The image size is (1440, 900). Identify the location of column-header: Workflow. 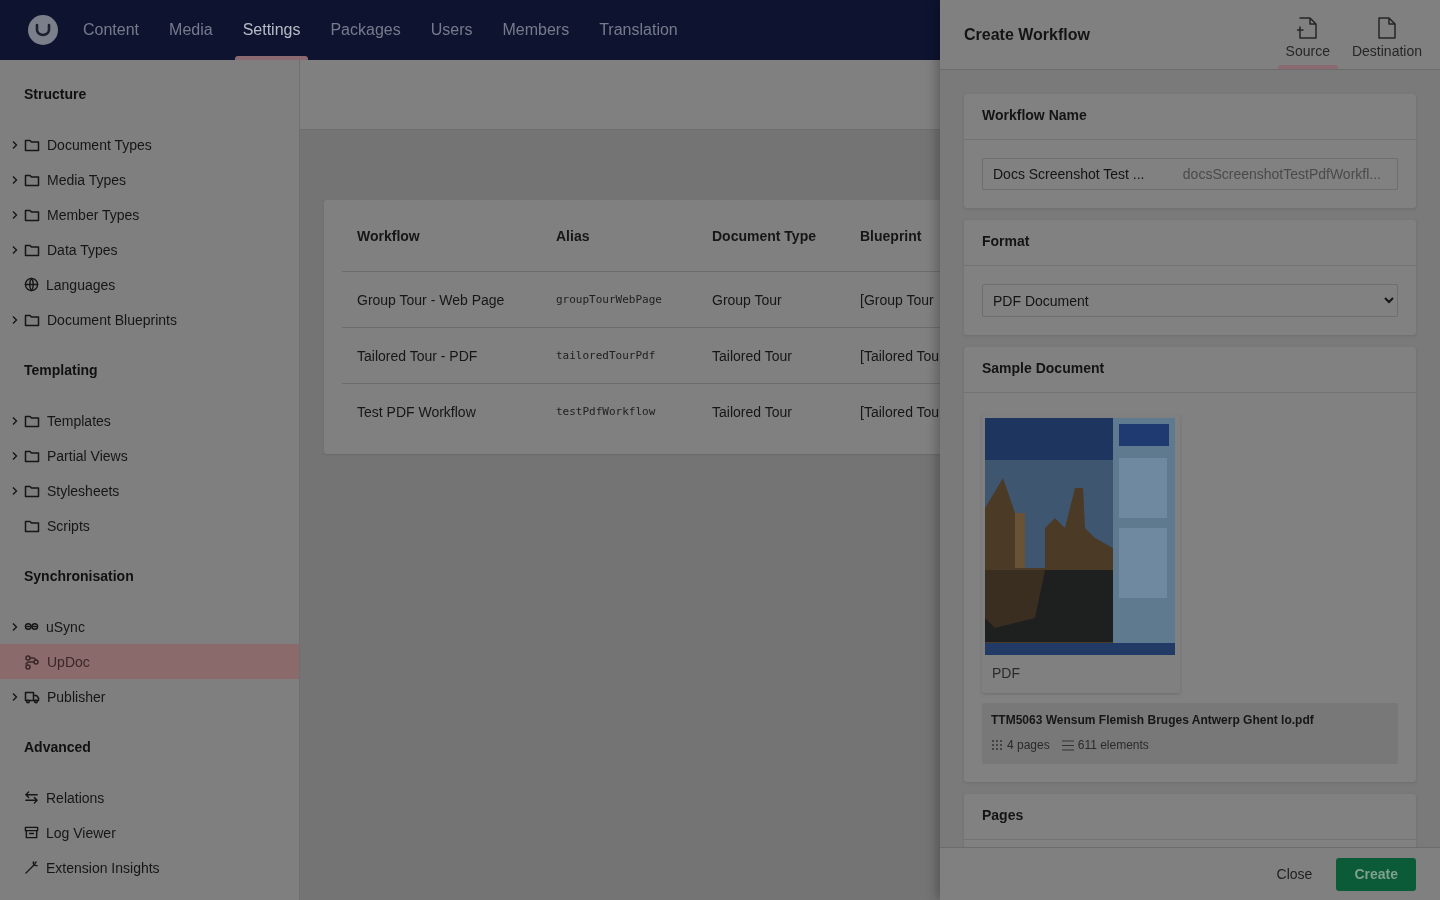
(388, 235).